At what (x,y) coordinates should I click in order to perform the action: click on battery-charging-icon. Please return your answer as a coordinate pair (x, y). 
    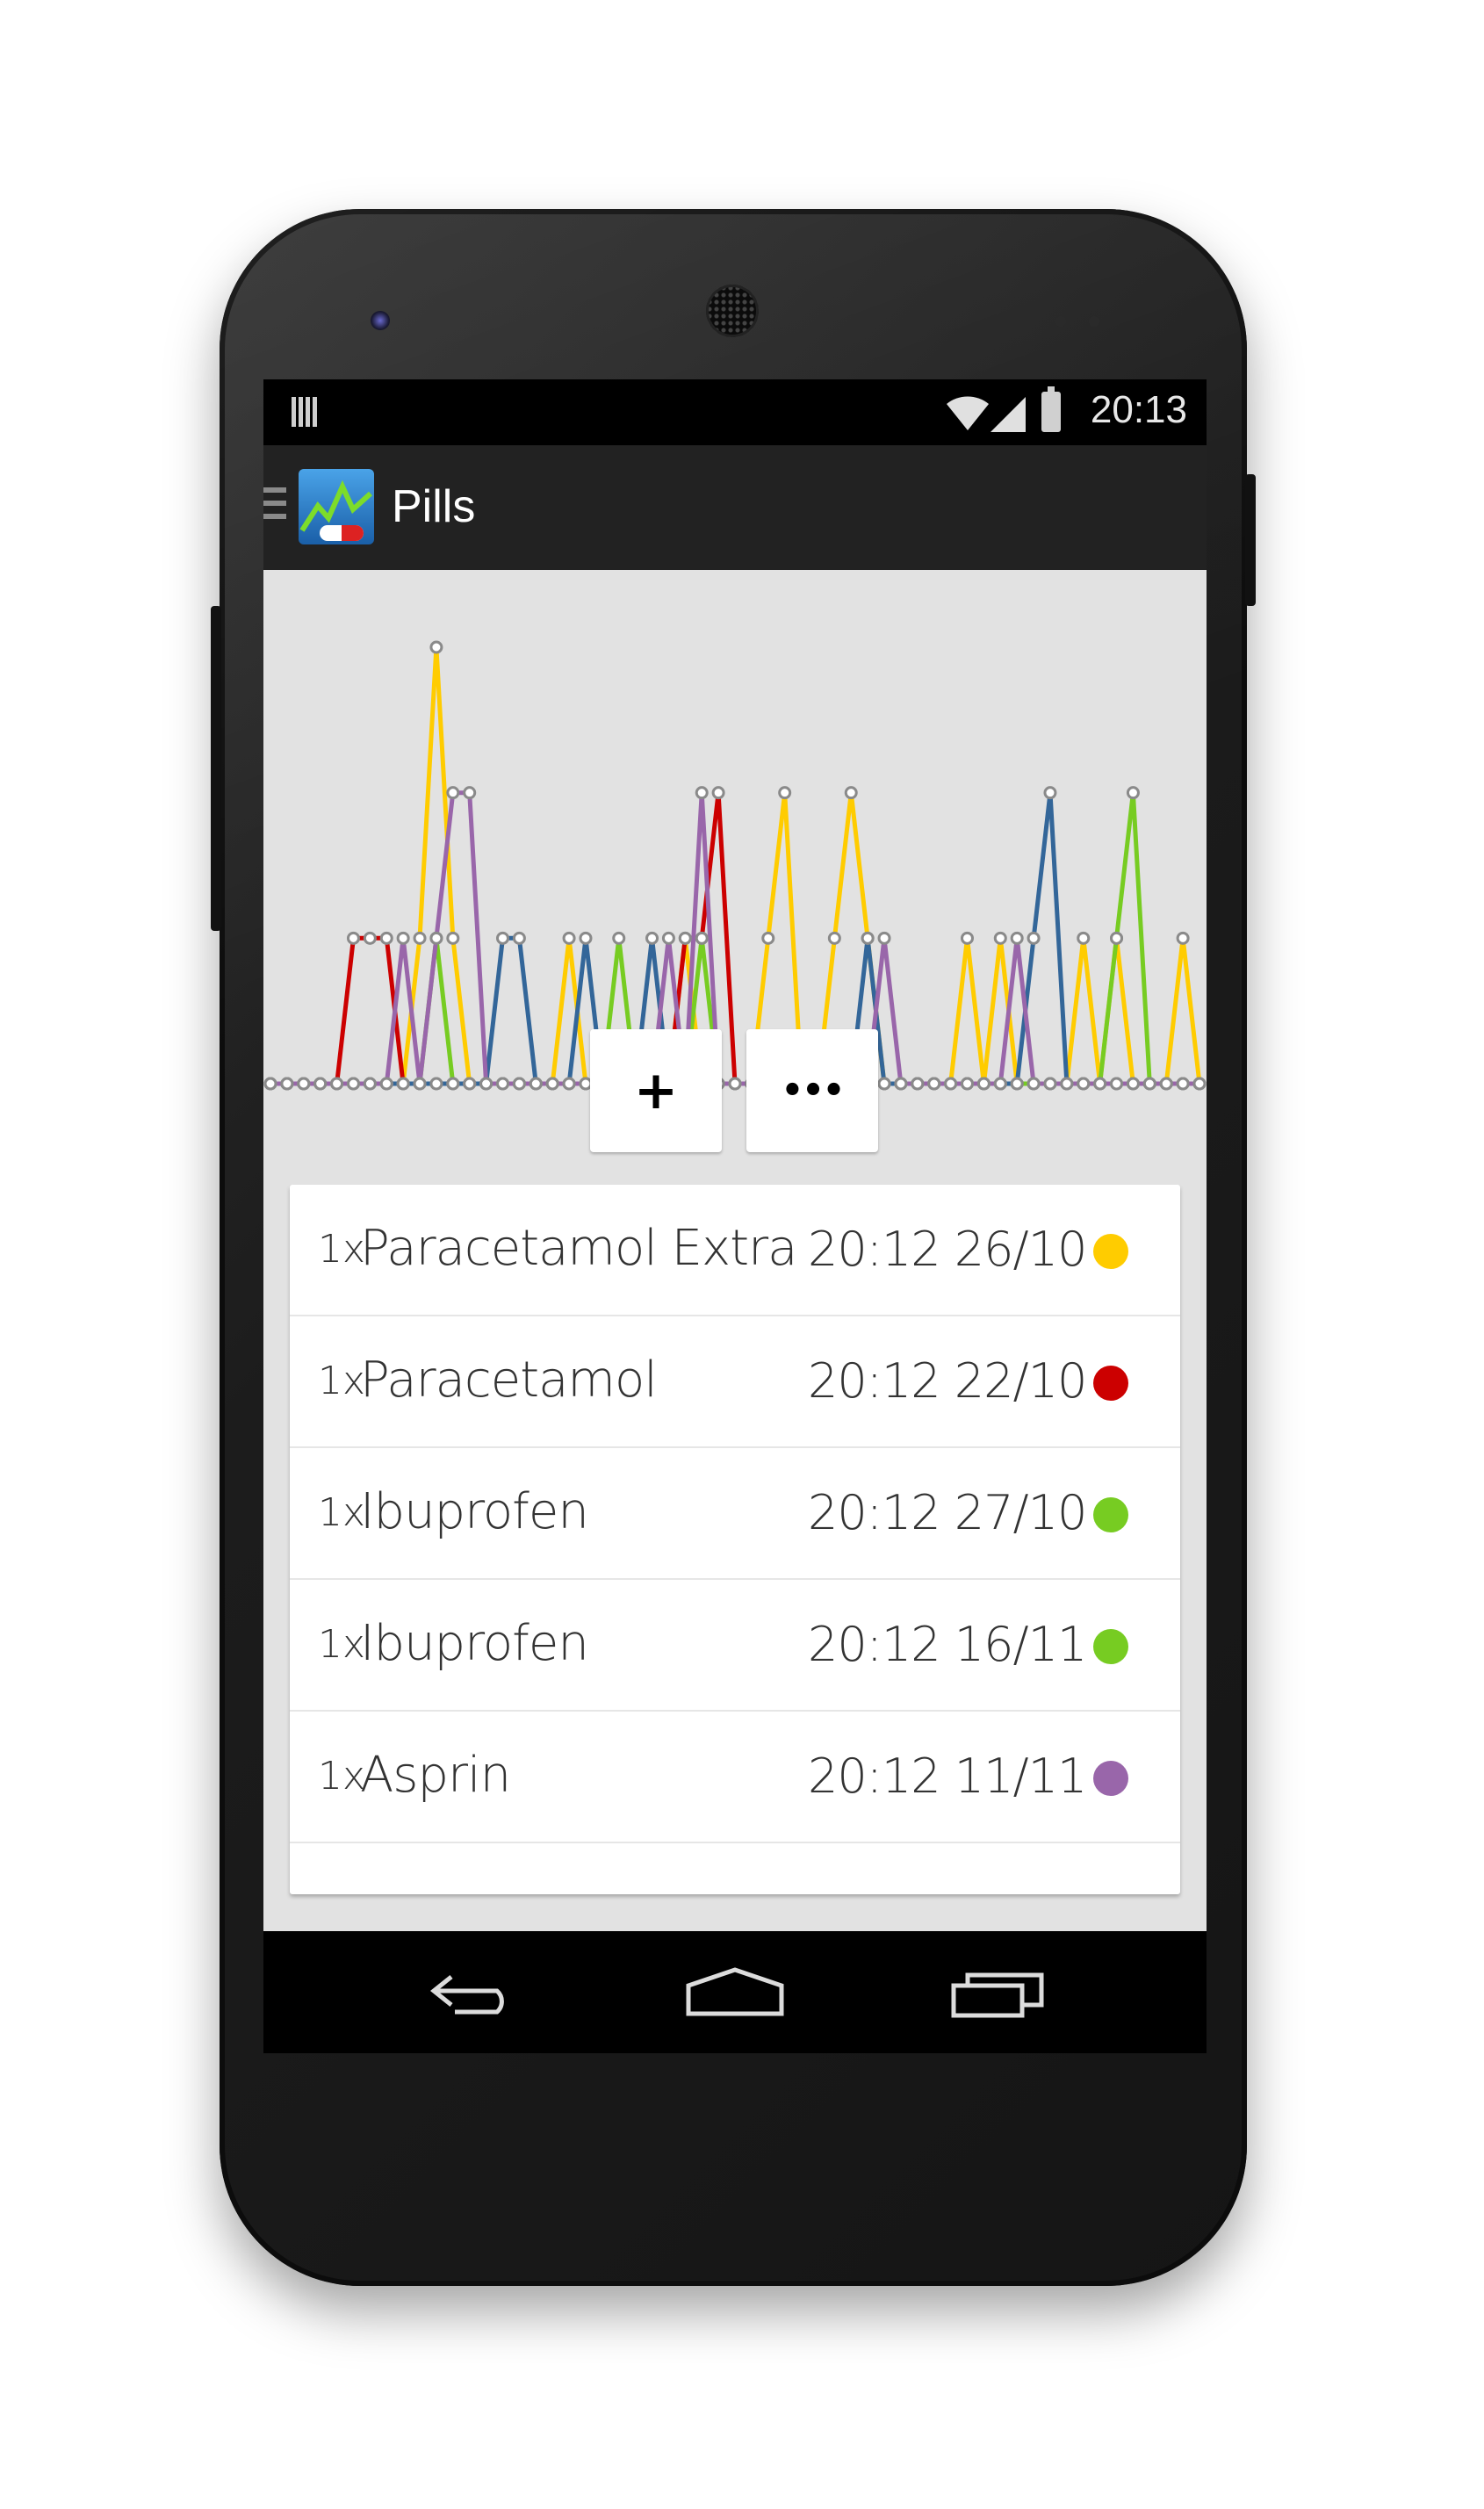
    Looking at the image, I should click on (1051, 409).